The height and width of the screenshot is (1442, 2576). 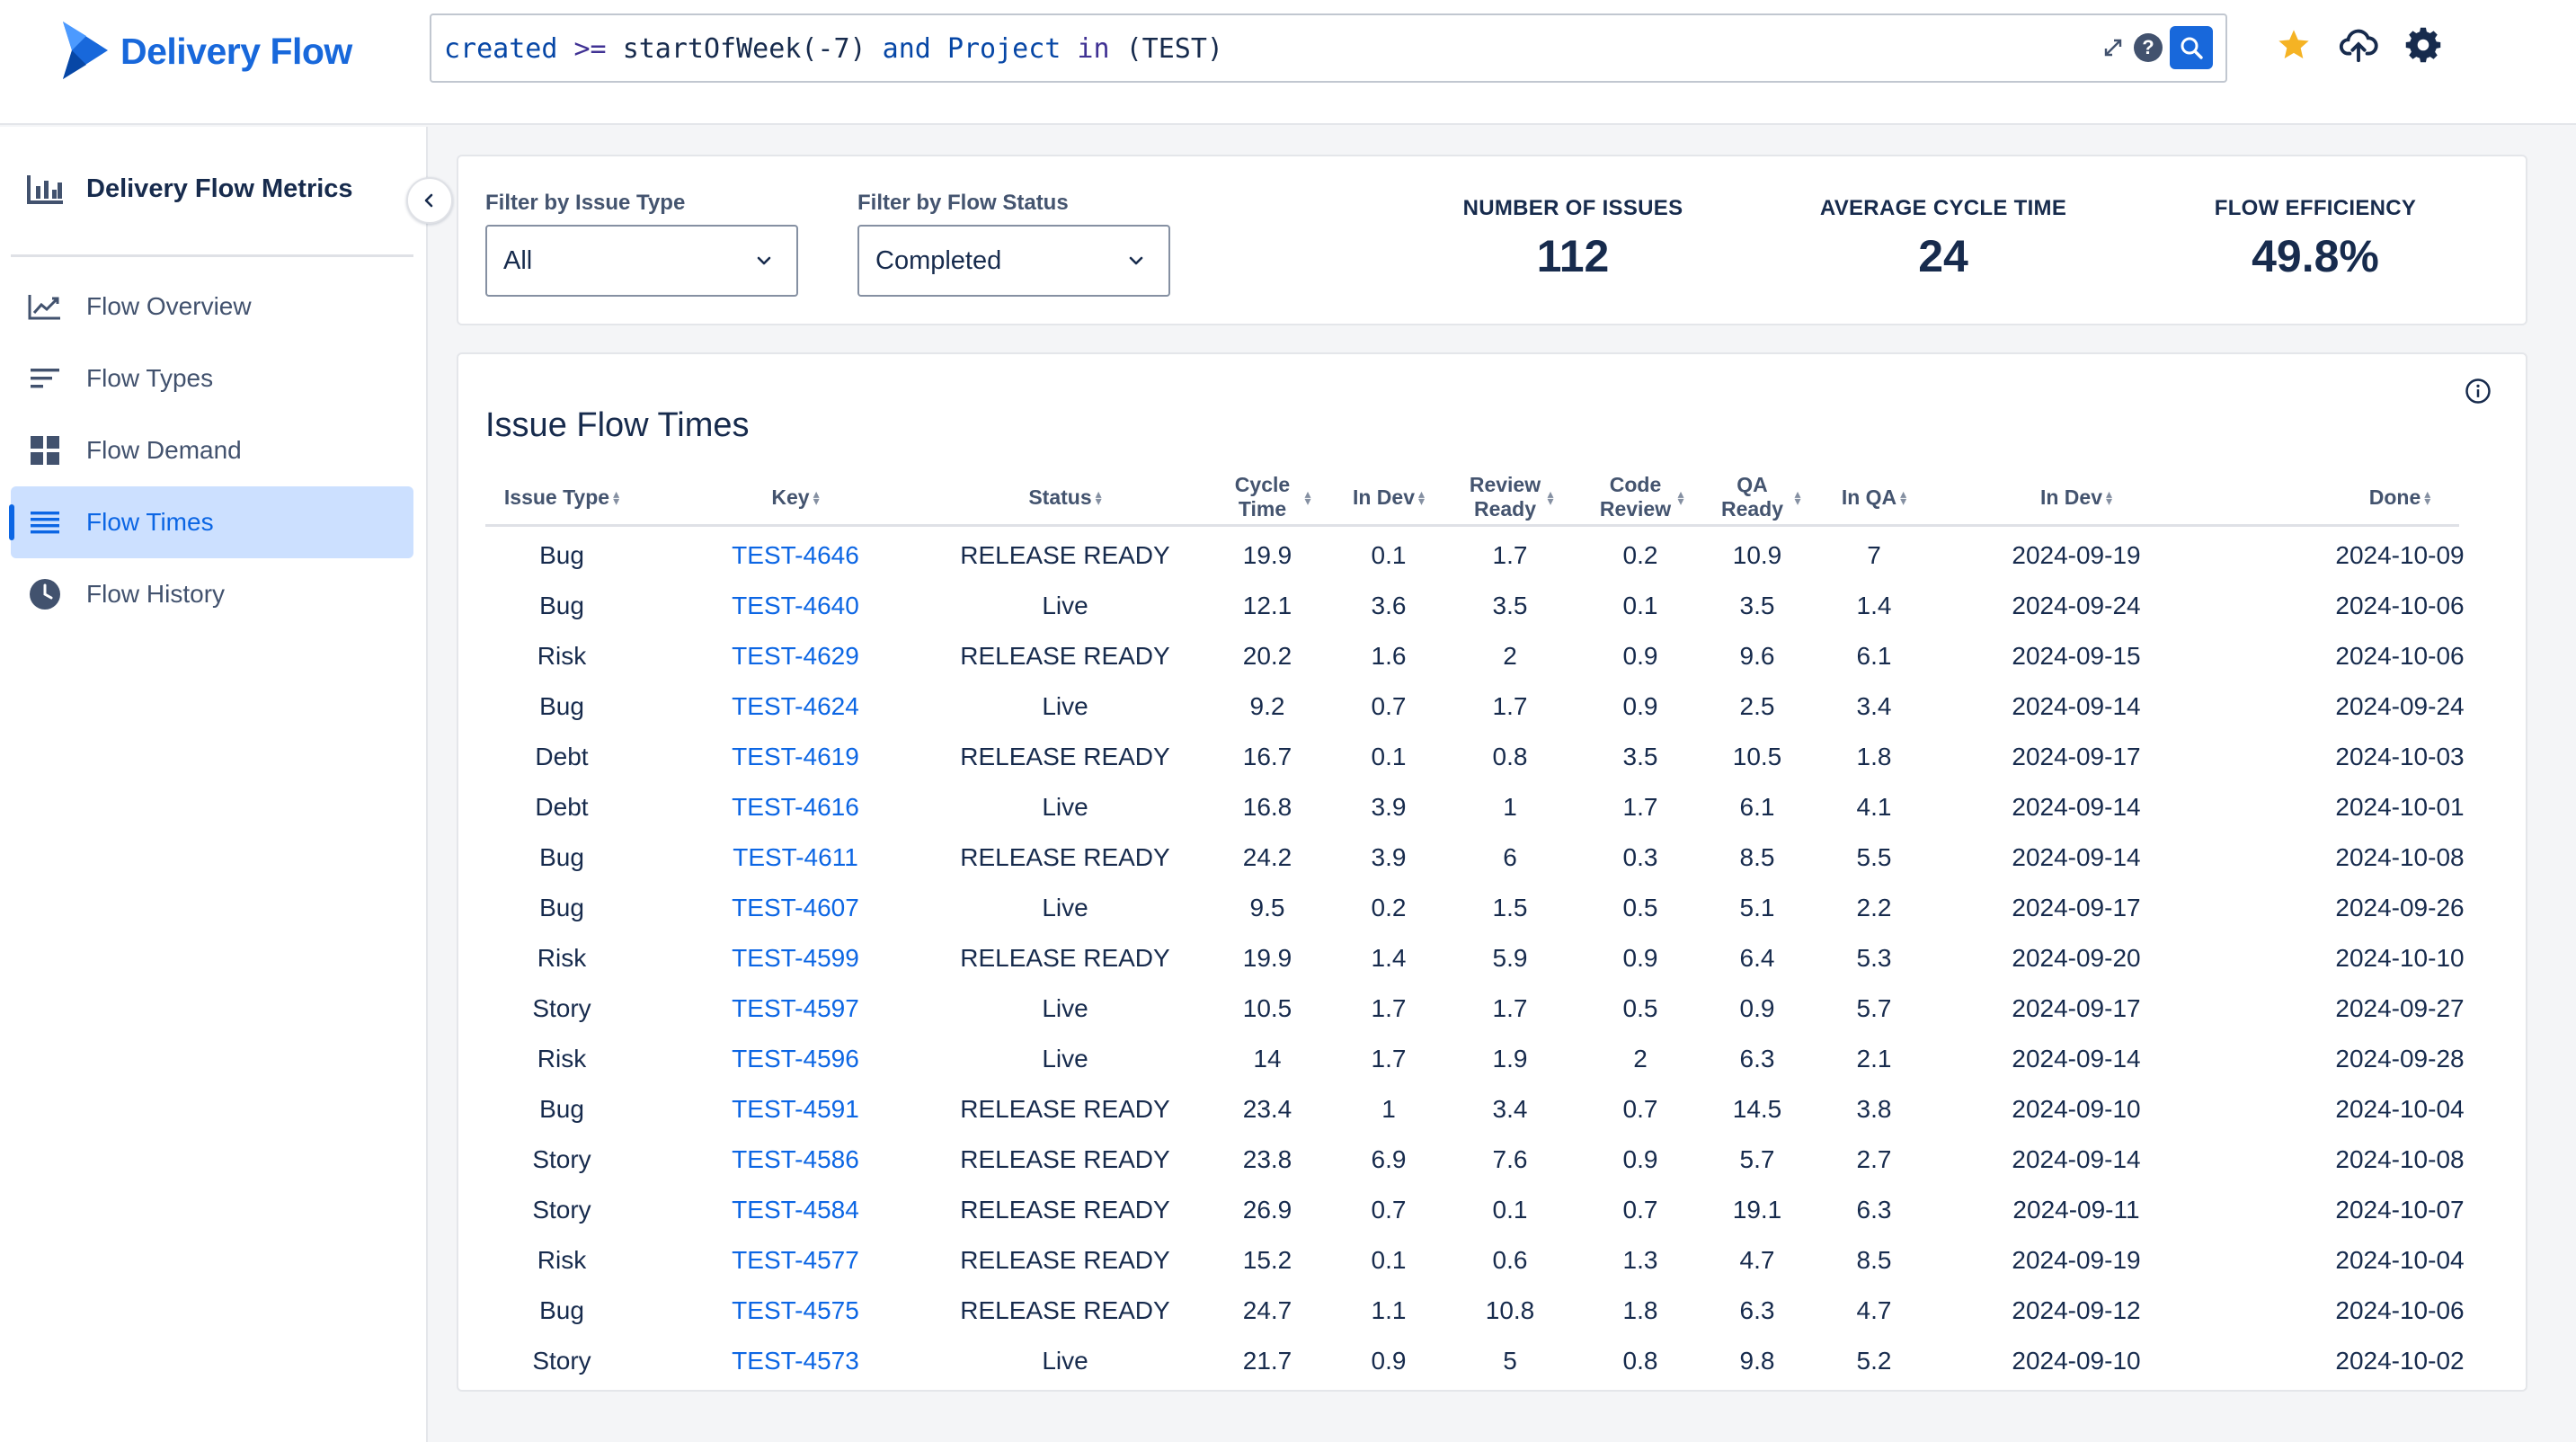 I want to click on issue-key-link: TEST-4573, so click(x=795, y=1361).